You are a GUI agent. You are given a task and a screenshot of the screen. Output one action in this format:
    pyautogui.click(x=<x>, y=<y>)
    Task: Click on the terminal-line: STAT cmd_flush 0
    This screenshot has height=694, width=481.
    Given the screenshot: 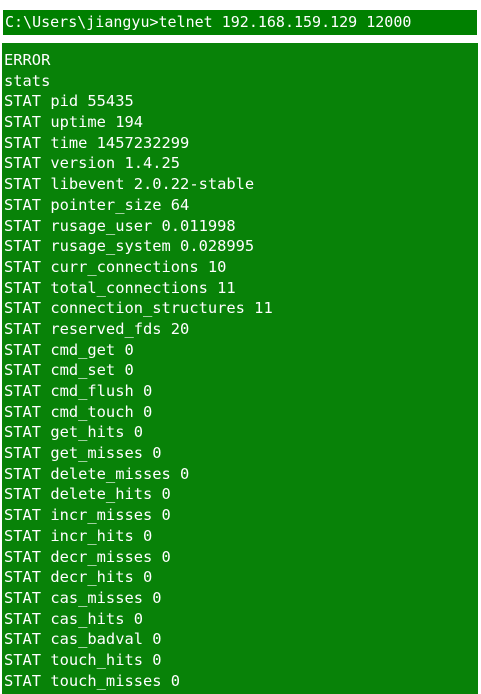 What is the action you would take?
    pyautogui.click(x=78, y=391)
    